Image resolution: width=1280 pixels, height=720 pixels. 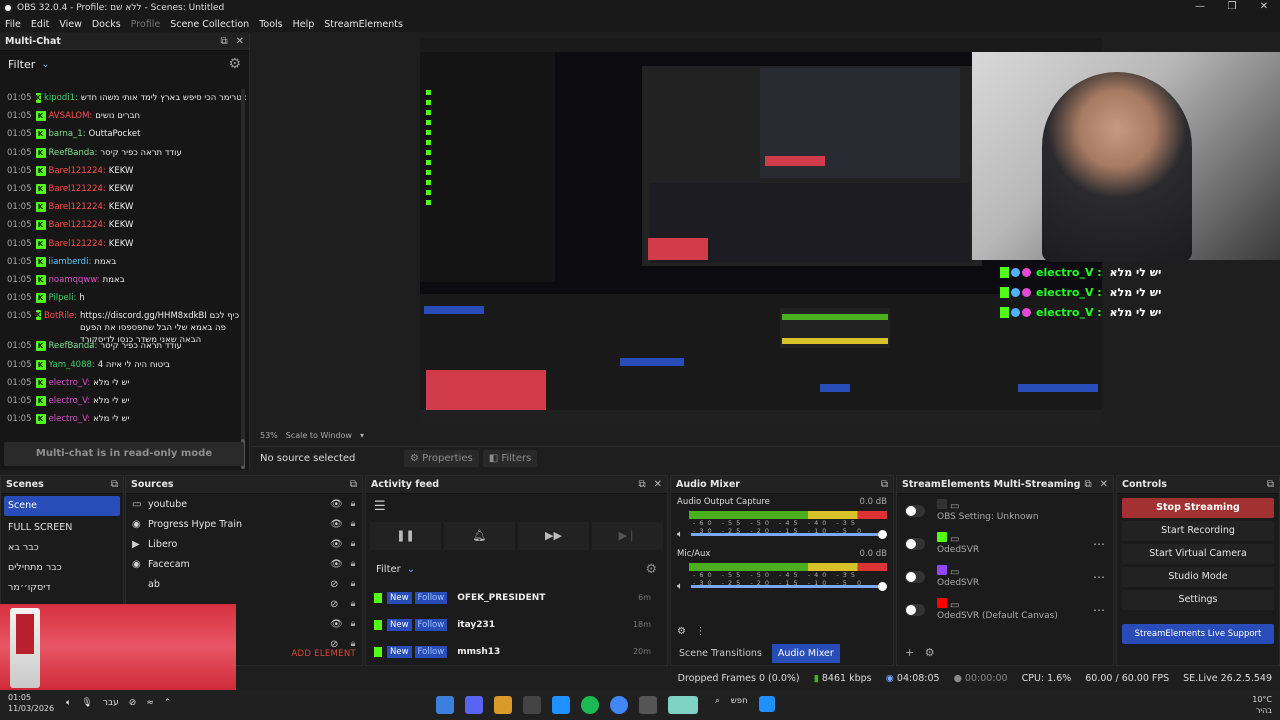 What do you see at coordinates (62, 548) in the screenshot?
I see `scene-item: כבר בא` at bounding box center [62, 548].